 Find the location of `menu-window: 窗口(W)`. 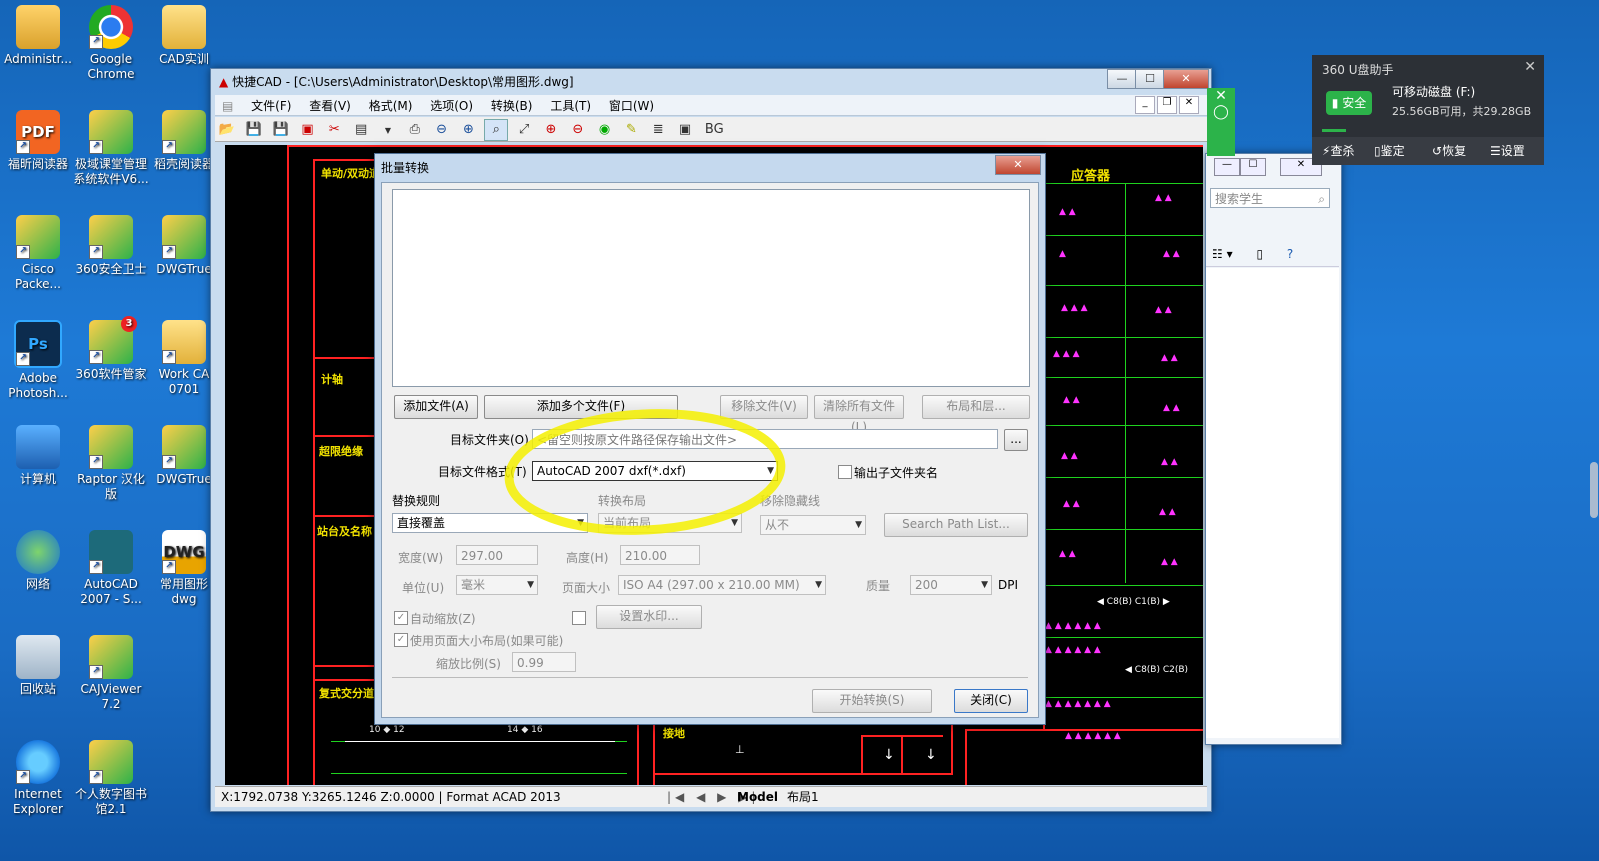

menu-window: 窗口(W) is located at coordinates (631, 105).